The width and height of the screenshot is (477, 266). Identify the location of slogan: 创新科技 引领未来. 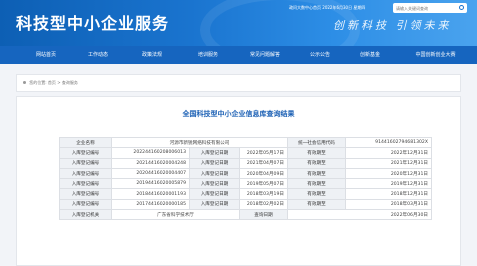
(392, 25).